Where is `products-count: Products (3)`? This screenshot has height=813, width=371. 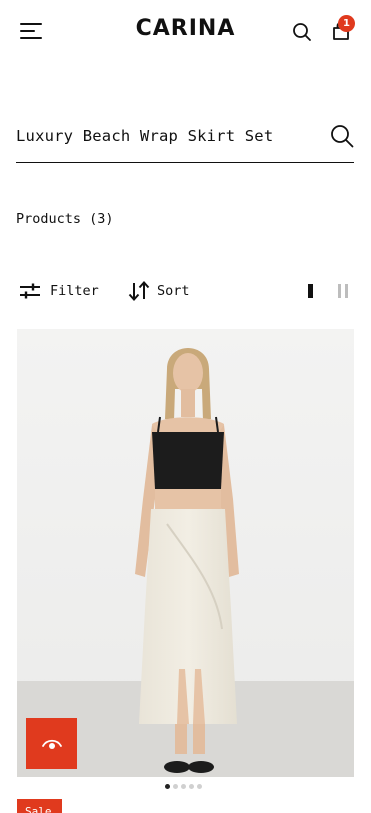 products-count: Products (3) is located at coordinates (65, 219).